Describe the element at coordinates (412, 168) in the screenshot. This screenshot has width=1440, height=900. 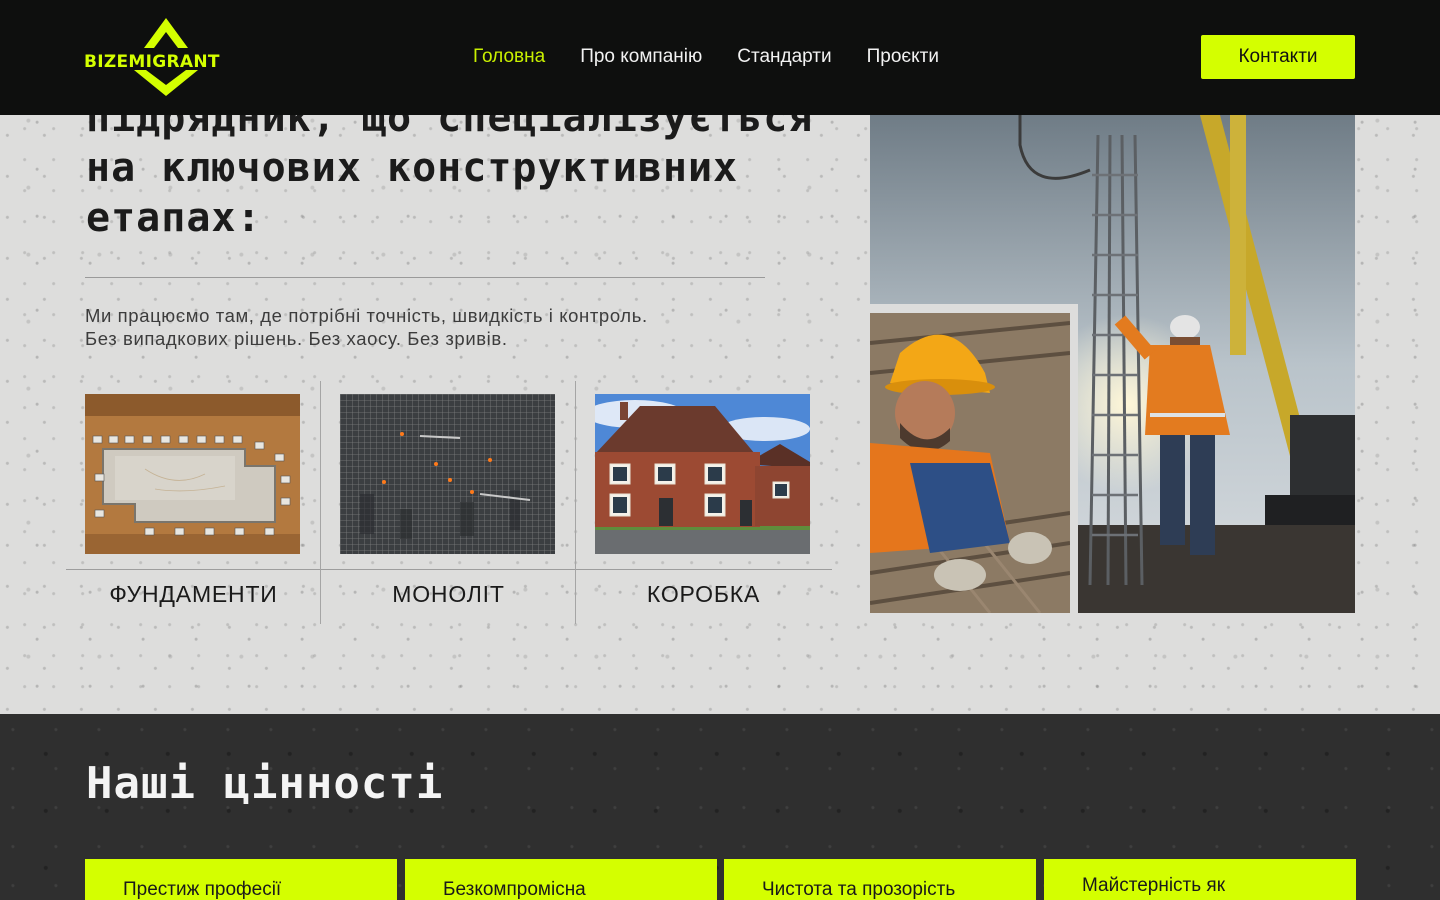
I see `hero-title-line: на ключових конструктивних` at that location.